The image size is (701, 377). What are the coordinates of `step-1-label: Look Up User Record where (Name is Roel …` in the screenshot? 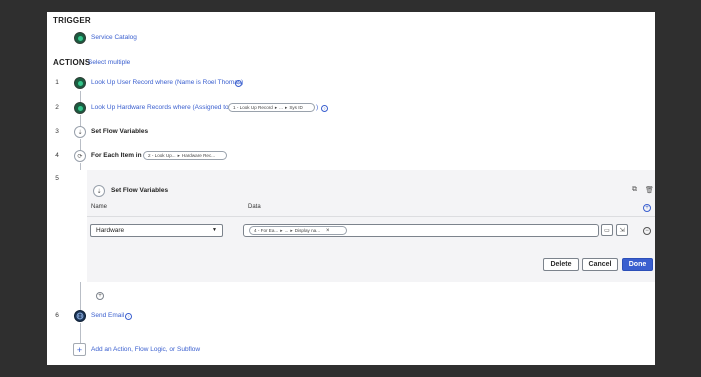 It's located at (167, 82).